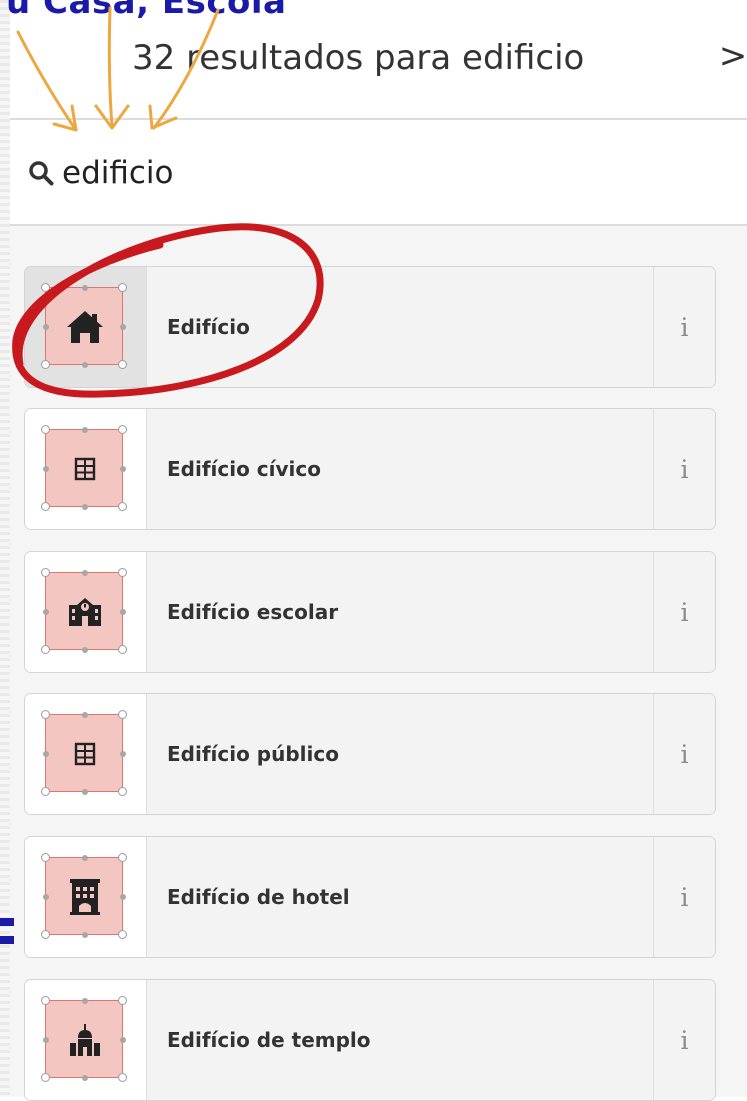  What do you see at coordinates (378, 119) in the screenshot?
I see `header-divider` at bounding box center [378, 119].